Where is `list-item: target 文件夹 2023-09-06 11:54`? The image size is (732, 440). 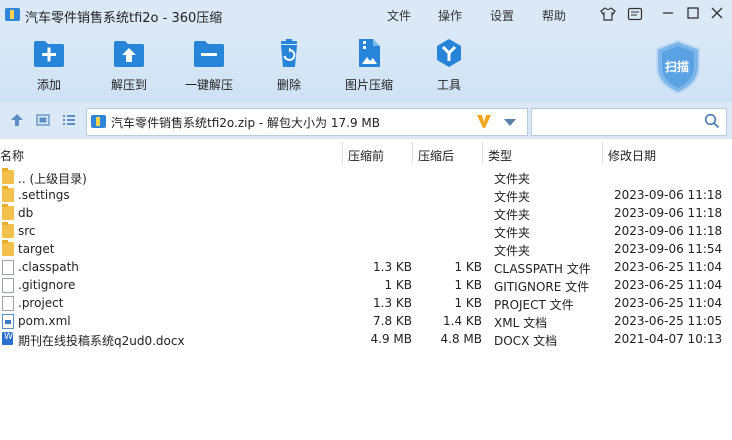
list-item: target 文件夹 2023-09-06 11:54 is located at coordinates (366, 249).